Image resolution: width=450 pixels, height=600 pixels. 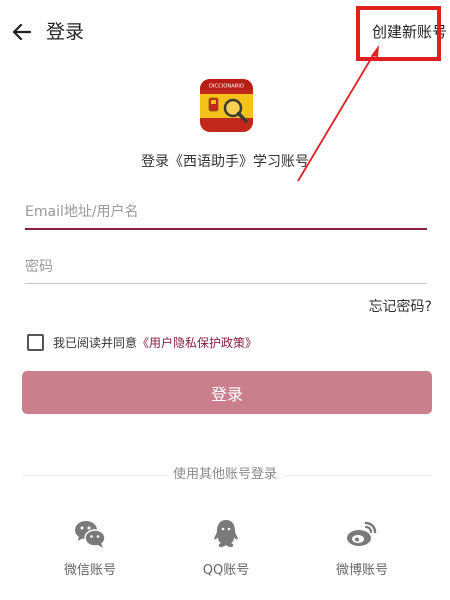 What do you see at coordinates (95, 343) in the screenshot?
I see `agreement-prefix: 我已阅读并同意` at bounding box center [95, 343].